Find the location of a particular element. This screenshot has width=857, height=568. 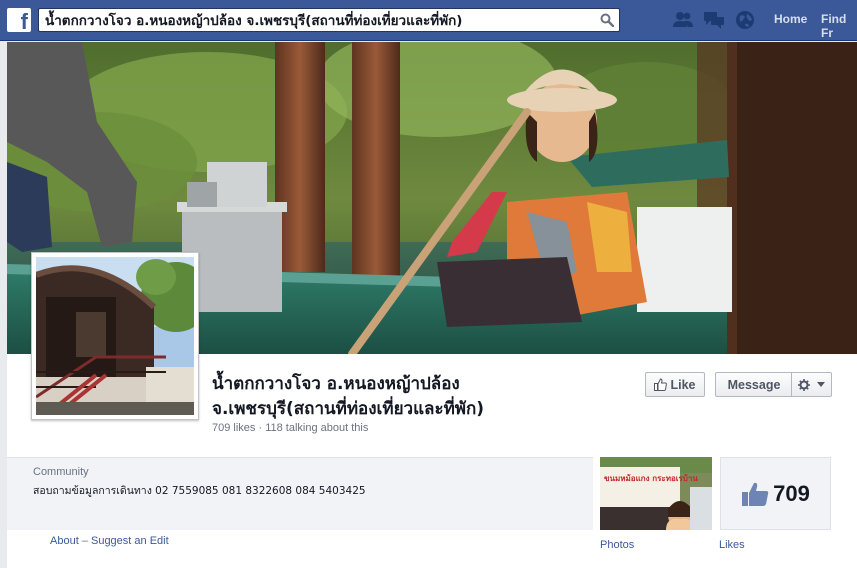

find-friends-link: Find Fr is located at coordinates (839, 26).